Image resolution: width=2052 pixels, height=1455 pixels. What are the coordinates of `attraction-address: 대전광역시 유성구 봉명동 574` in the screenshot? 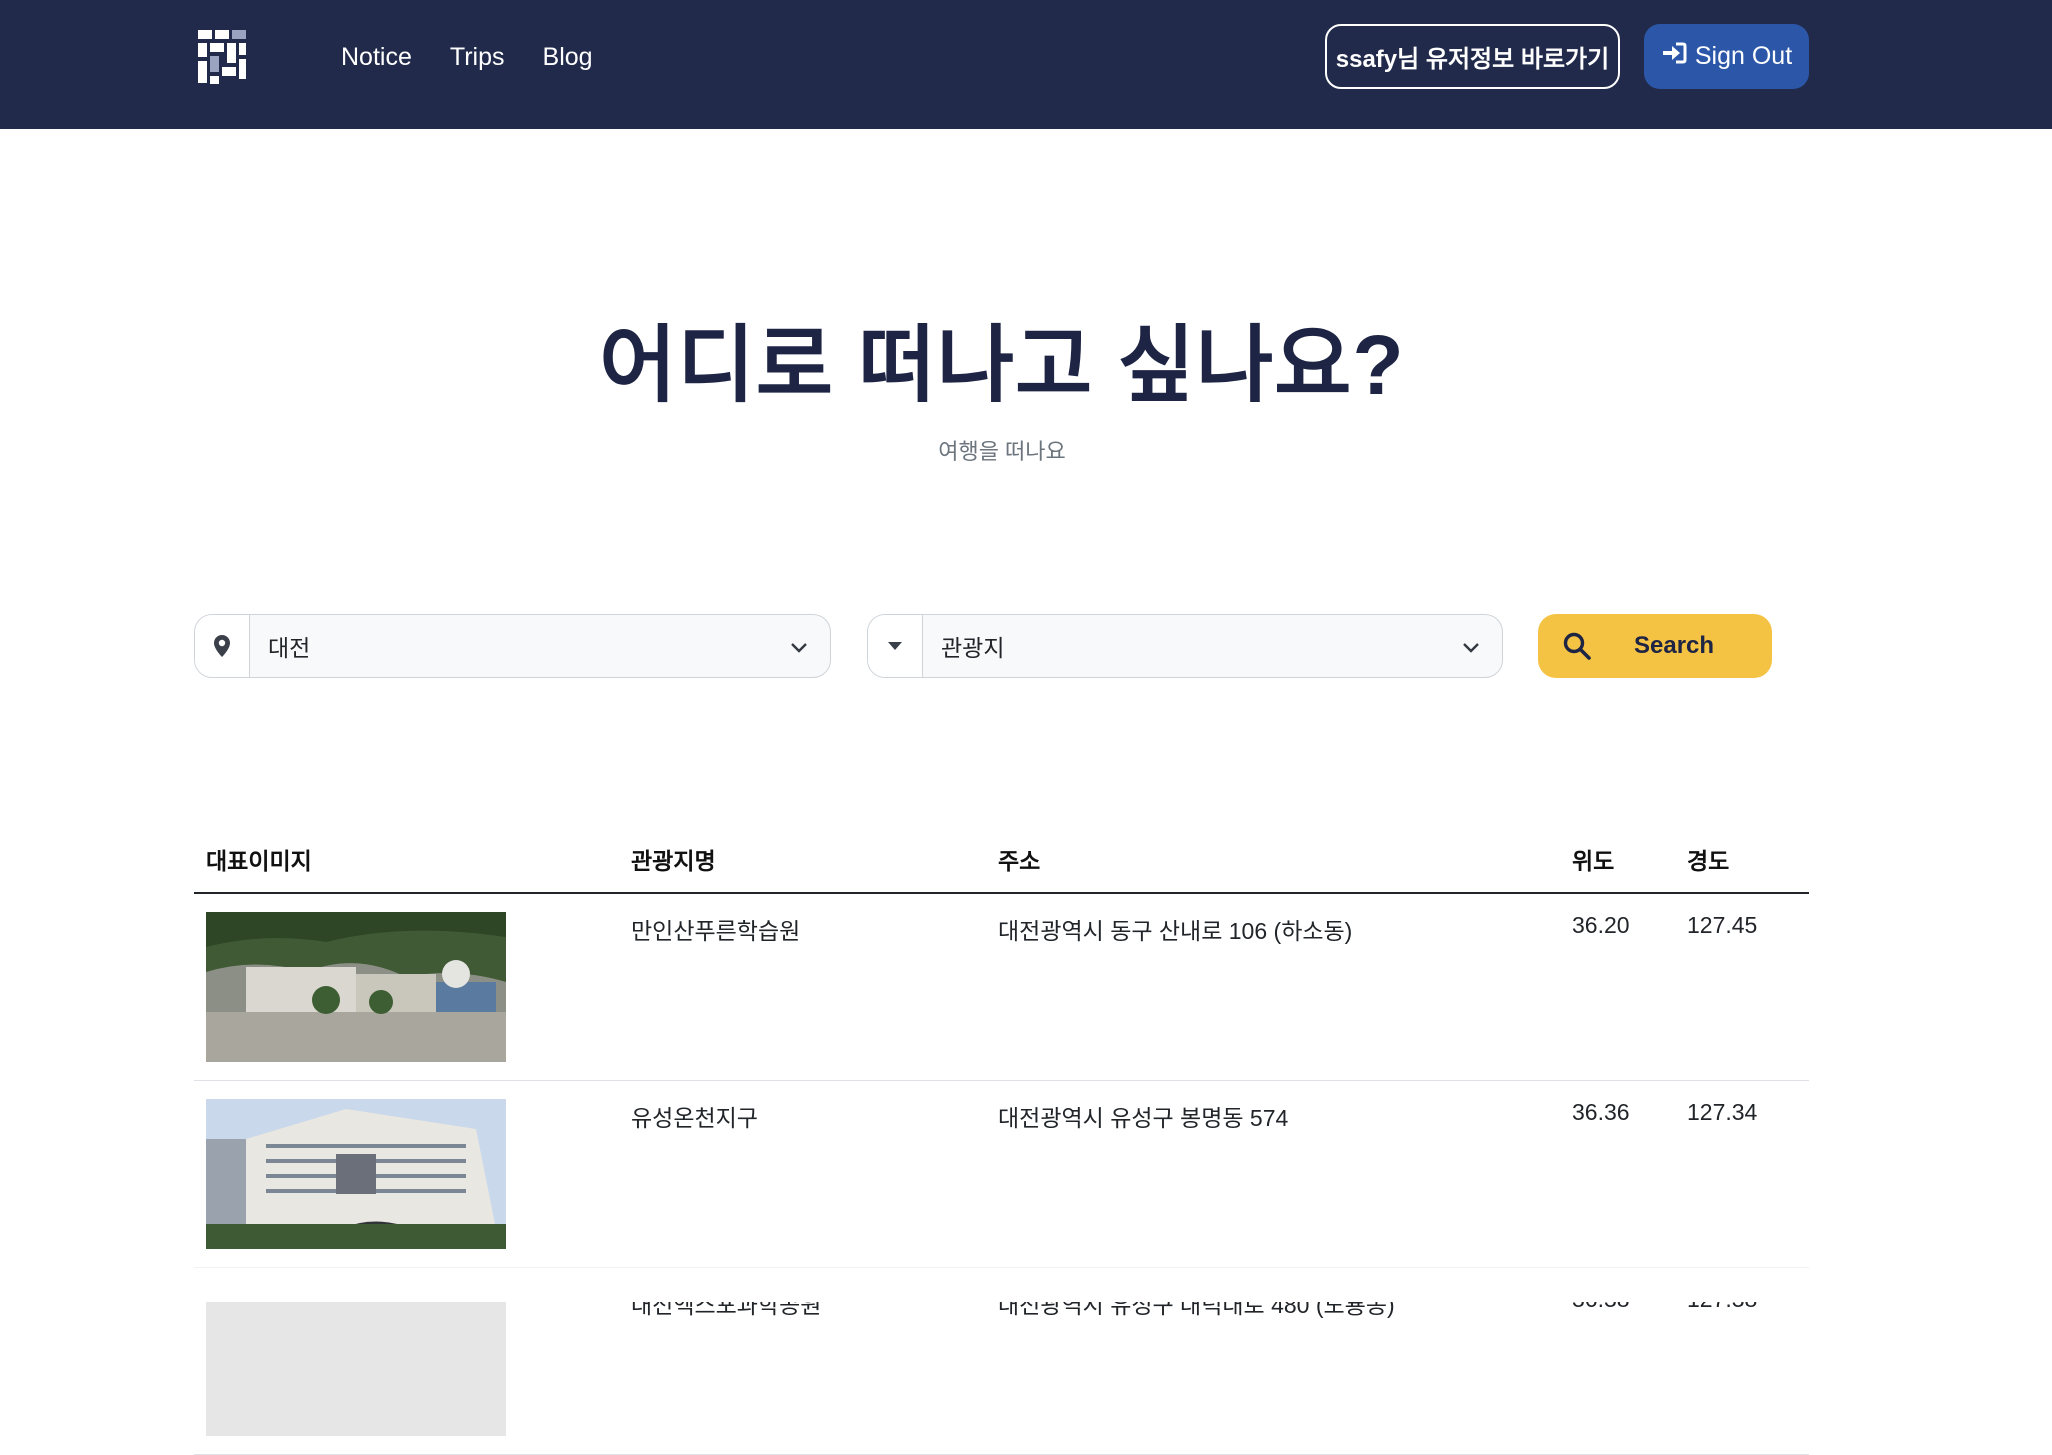 It's located at (1143, 1118).